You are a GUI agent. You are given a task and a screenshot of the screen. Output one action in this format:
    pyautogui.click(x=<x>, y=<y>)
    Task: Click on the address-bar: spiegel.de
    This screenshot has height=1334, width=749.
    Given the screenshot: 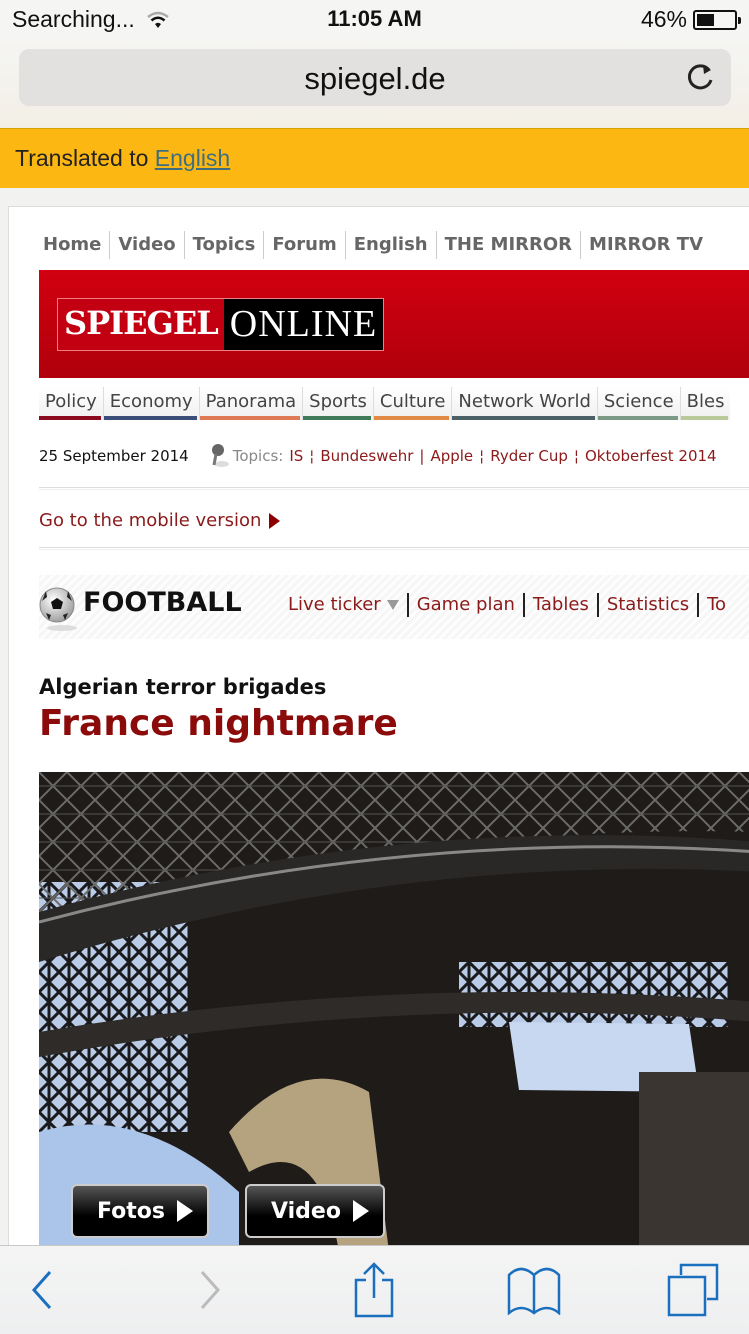 What is the action you would take?
    pyautogui.click(x=375, y=77)
    